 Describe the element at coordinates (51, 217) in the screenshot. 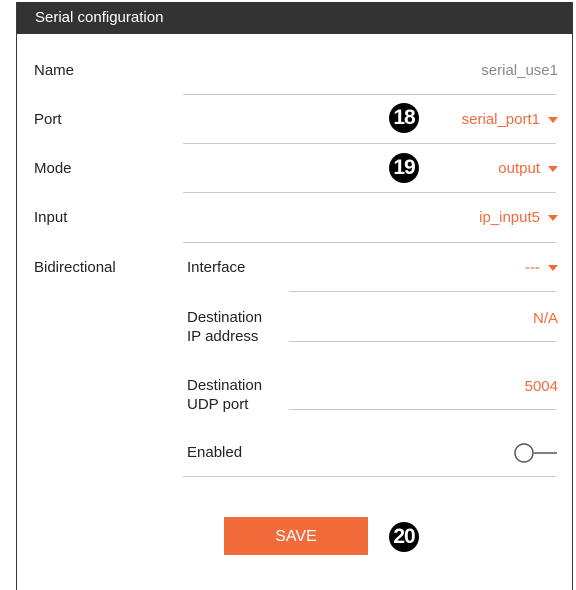

I see `input-label: Input` at that location.